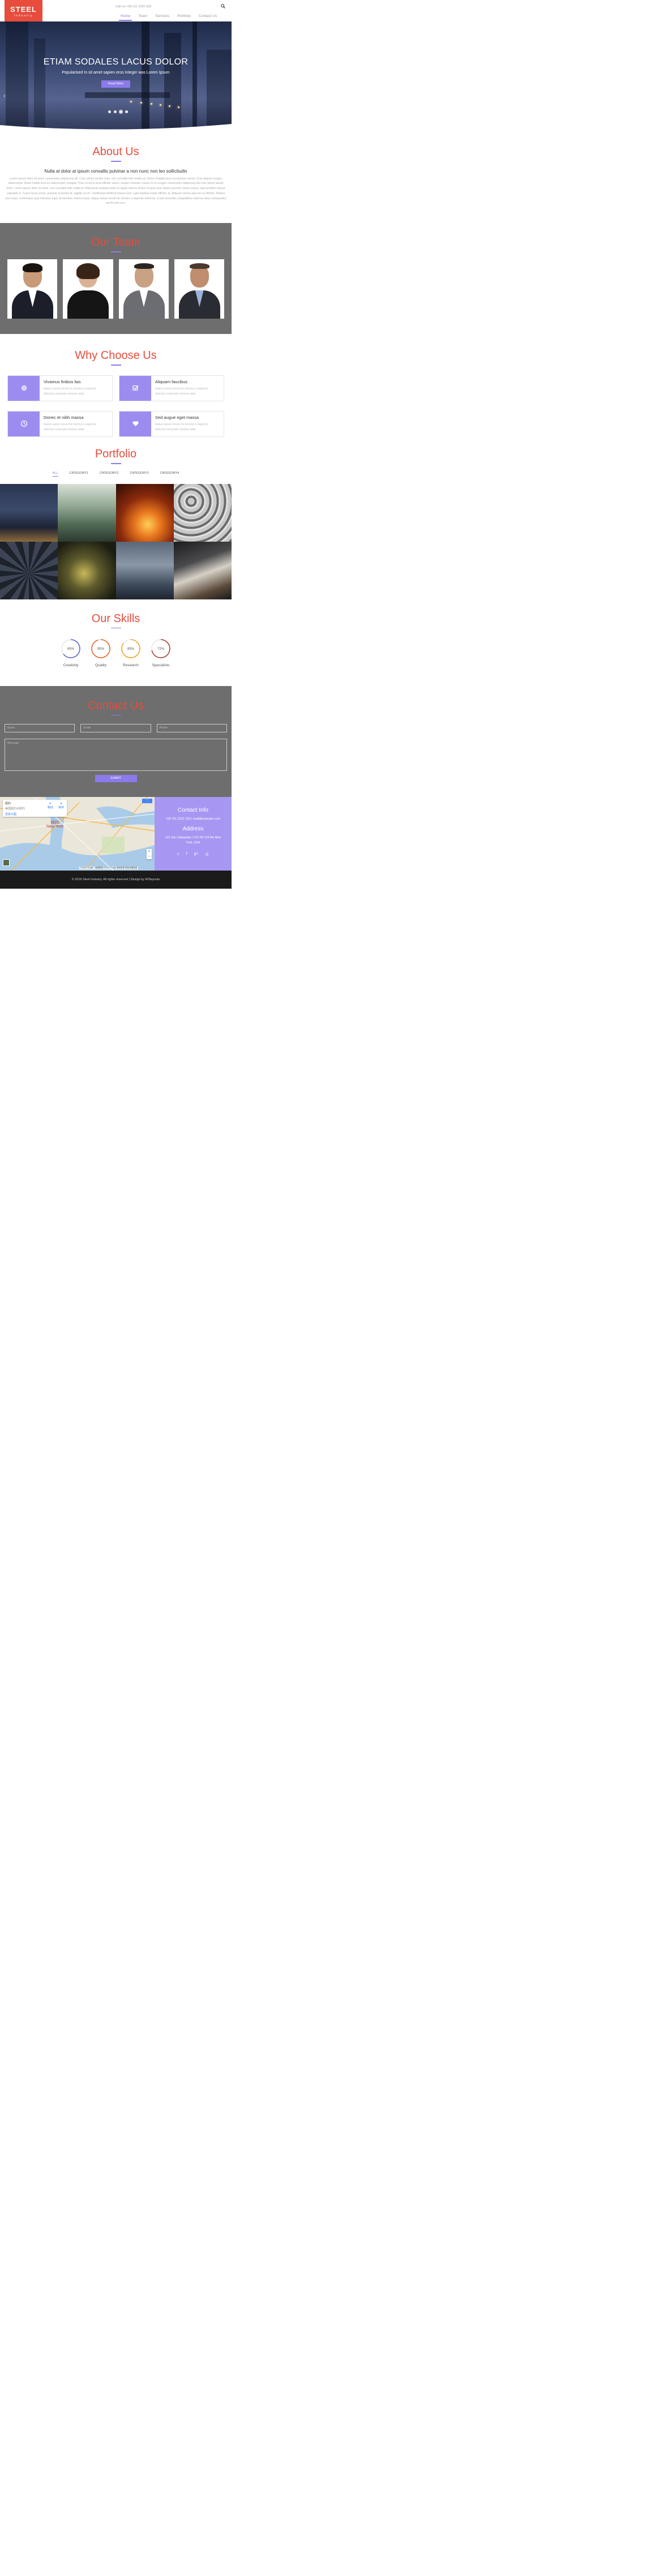 The width and height of the screenshot is (672, 2576). Describe the element at coordinates (139, 474) in the screenshot. I see `filter-category3: CATEGORY3` at that location.